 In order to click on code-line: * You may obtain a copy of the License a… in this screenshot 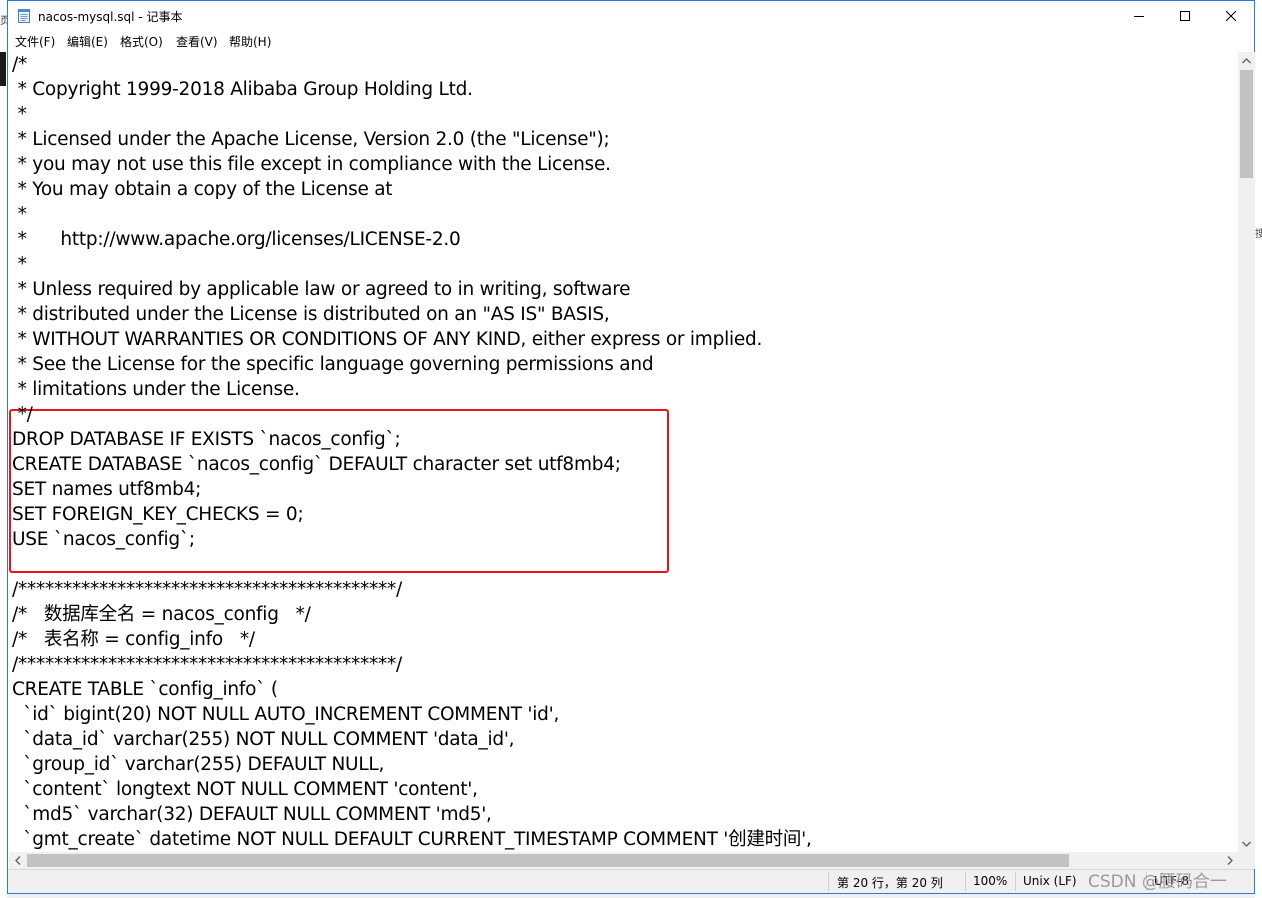, I will do `click(202, 189)`.